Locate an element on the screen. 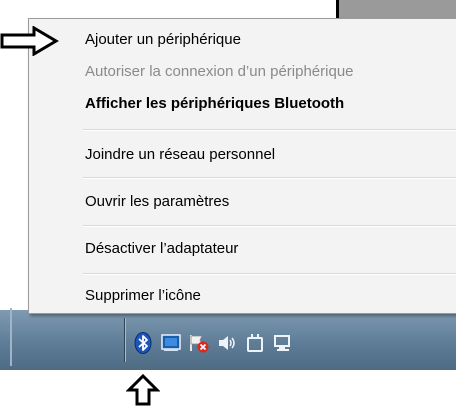 Image resolution: width=456 pixels, height=406 pixels. menu-item-remove-icon: Supprimer l’icône is located at coordinates (143, 295).